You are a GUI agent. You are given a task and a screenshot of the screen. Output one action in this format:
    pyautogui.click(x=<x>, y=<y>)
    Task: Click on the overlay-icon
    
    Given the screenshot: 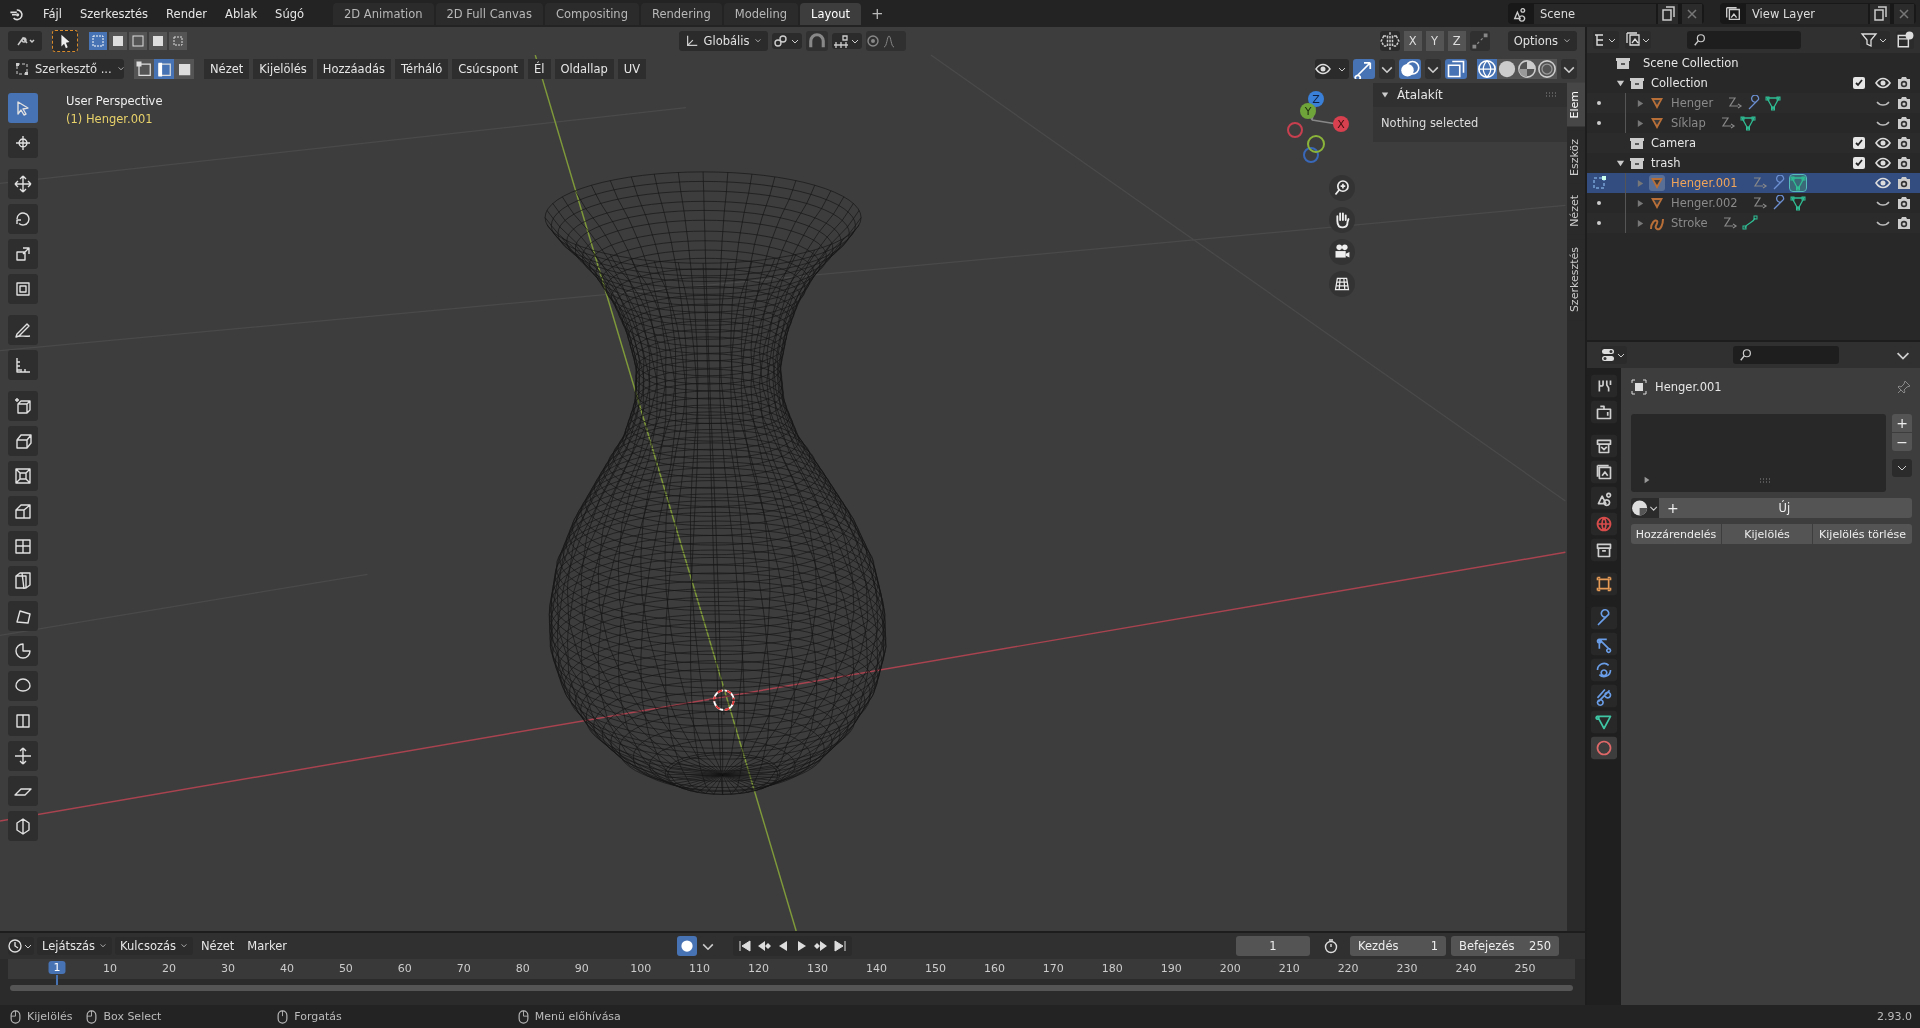 What is the action you would take?
    pyautogui.click(x=1410, y=69)
    